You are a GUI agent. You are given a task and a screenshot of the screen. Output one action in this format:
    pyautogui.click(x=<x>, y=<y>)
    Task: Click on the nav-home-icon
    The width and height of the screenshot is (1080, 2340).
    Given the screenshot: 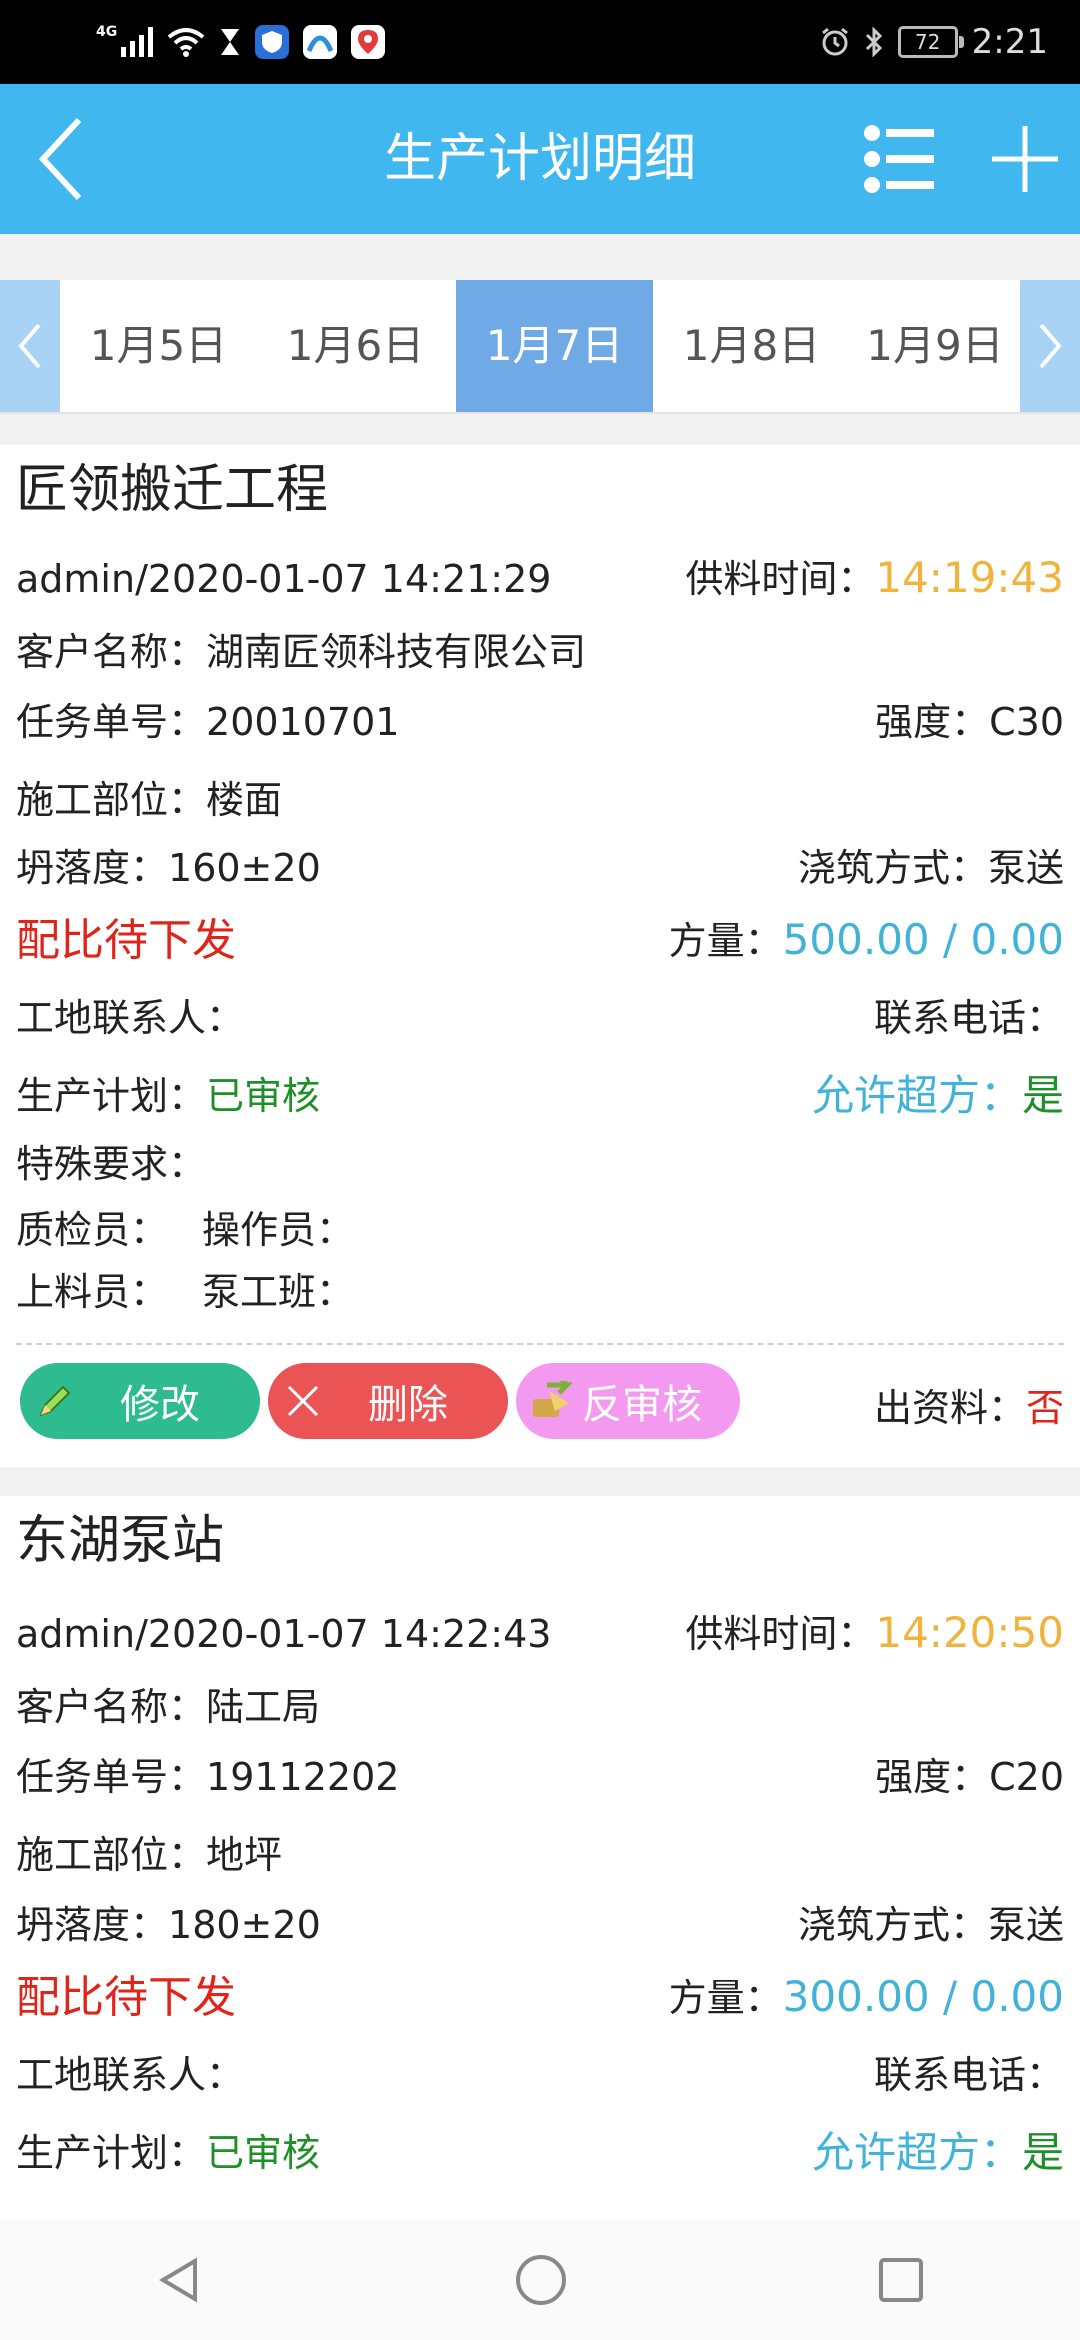 What is the action you would take?
    pyautogui.click(x=541, y=2280)
    